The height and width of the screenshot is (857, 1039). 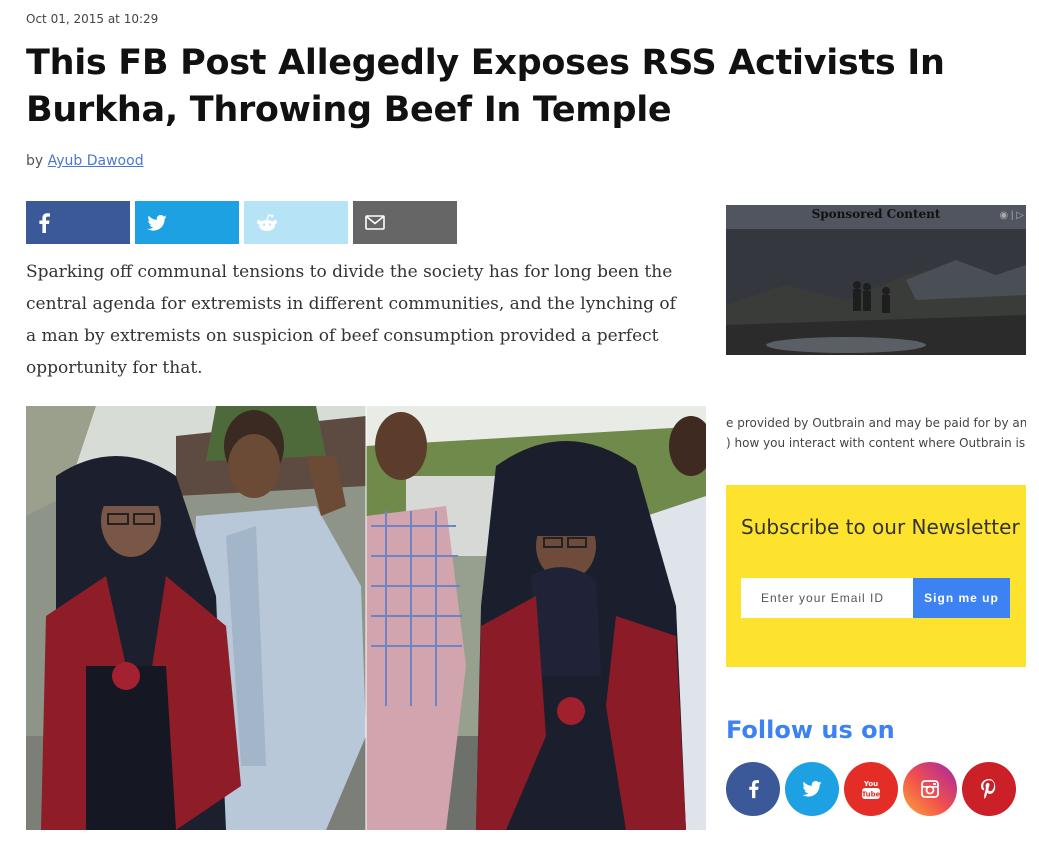 What do you see at coordinates (876, 214) in the screenshot?
I see `sponsored-label: Sponsored Content` at bounding box center [876, 214].